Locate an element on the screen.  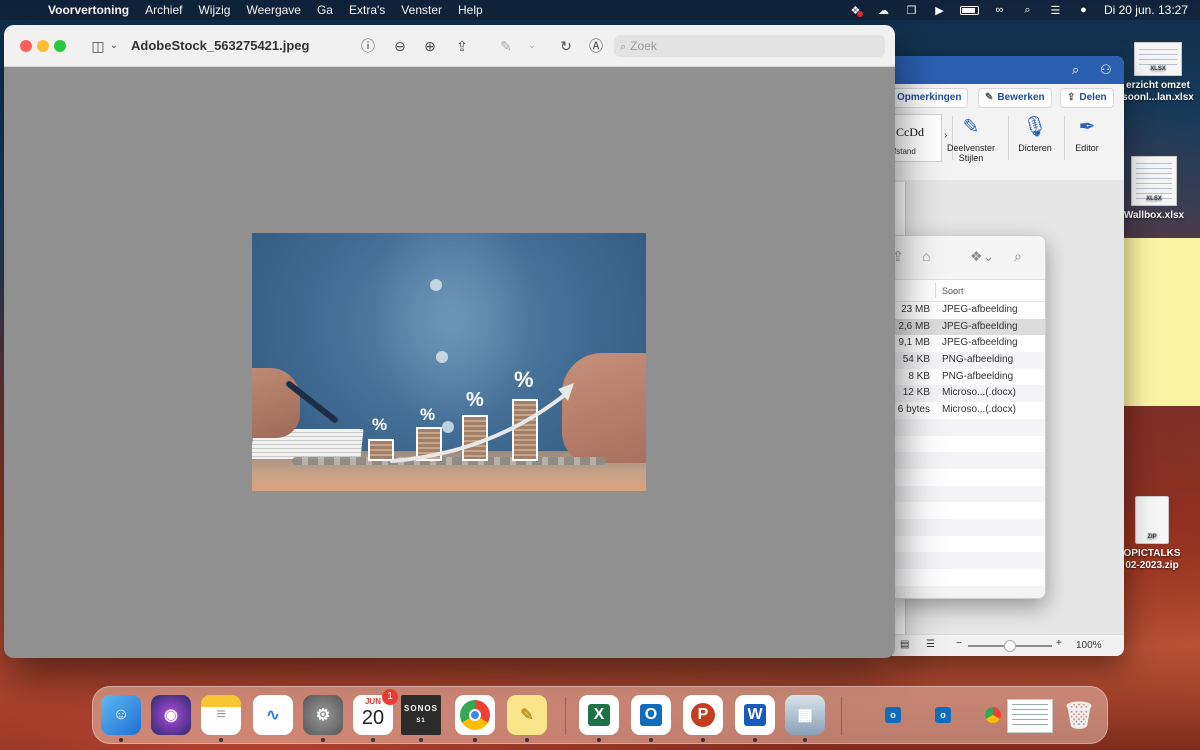
zoom-in-icon: ⊕ is located at coordinates (430, 46).